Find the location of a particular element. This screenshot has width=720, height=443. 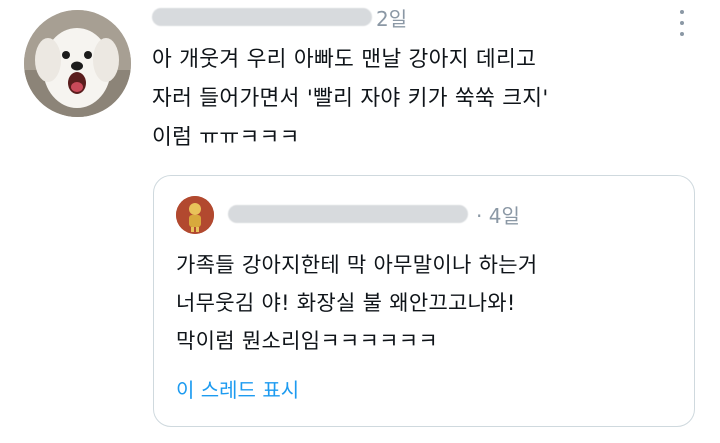

dog-photo-icon is located at coordinates (77, 63).